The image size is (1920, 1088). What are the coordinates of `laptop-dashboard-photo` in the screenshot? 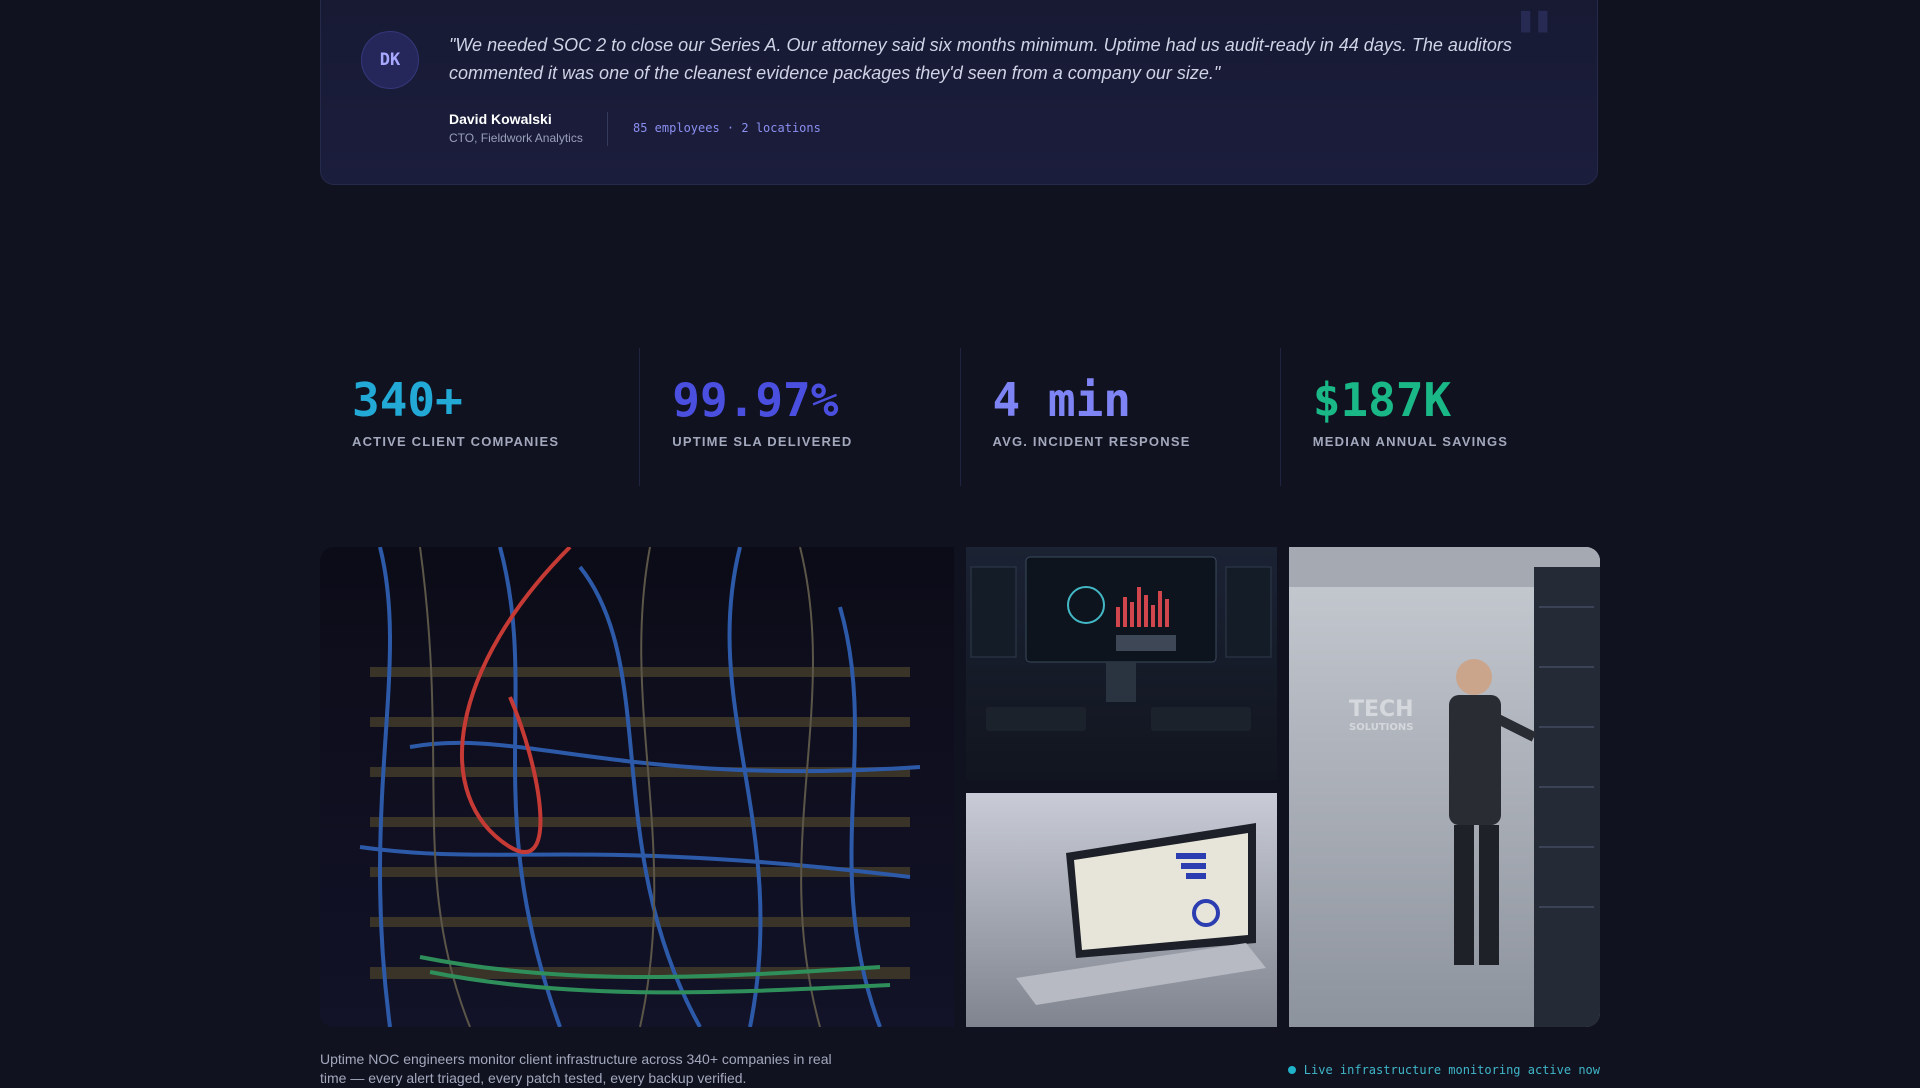 It's located at (1121, 910).